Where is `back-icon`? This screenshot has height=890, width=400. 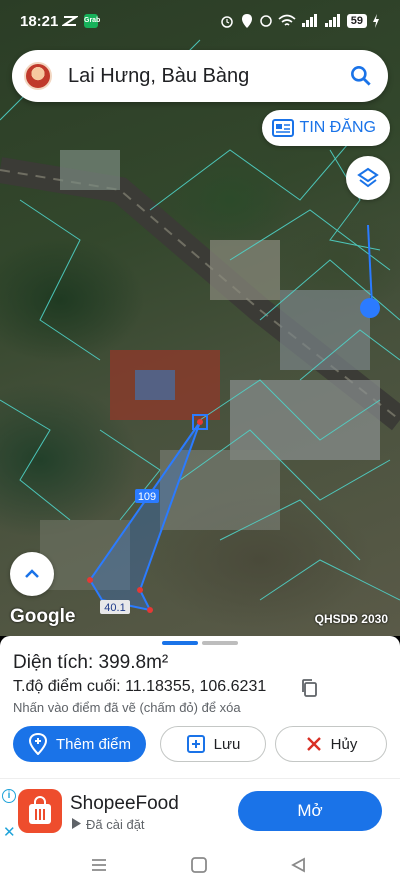 back-icon is located at coordinates (299, 865).